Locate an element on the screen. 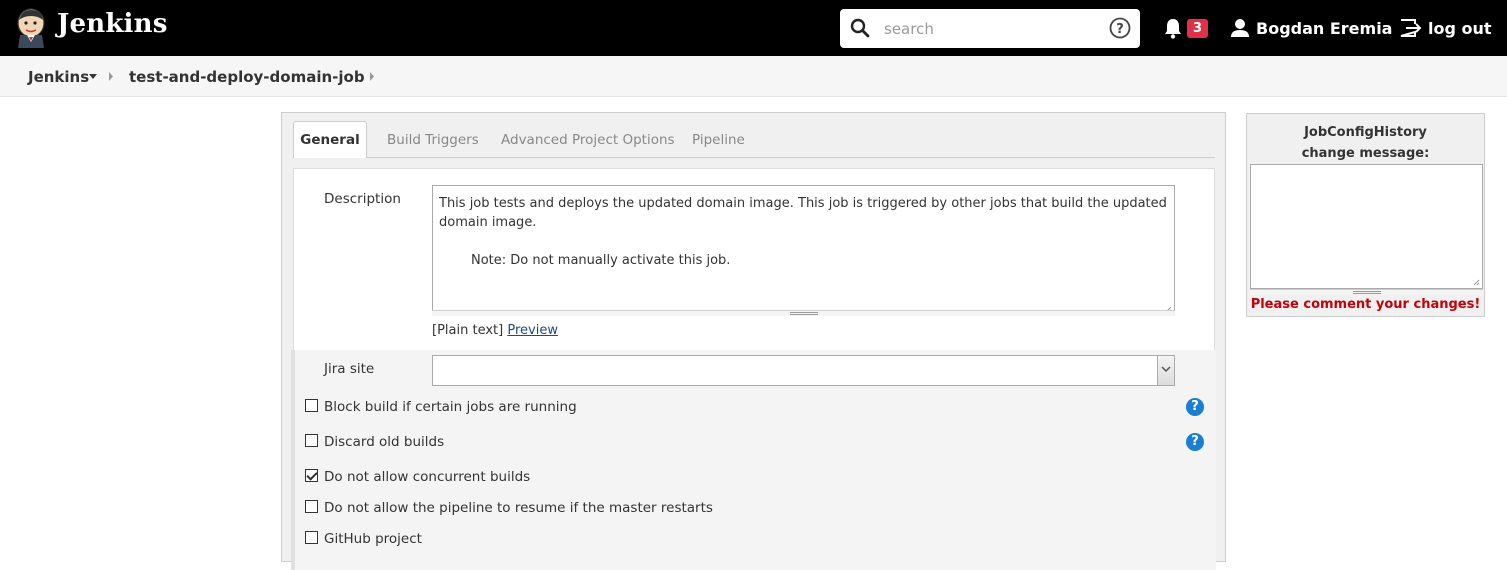 Image resolution: width=1507 pixels, height=570 pixels. description-resize-handle is located at coordinates (803, 313).